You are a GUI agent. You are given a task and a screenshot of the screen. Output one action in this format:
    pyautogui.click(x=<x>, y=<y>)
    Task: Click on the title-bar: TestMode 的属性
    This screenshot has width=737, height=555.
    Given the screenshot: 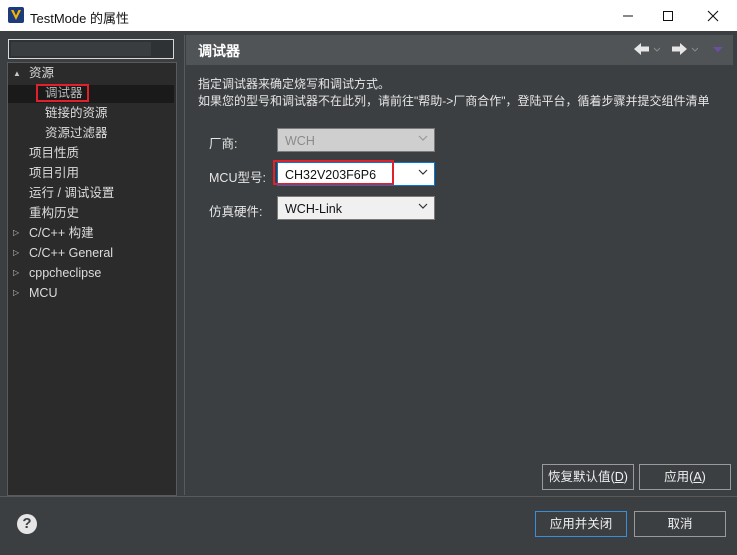 What is the action you would take?
    pyautogui.click(x=368, y=15)
    